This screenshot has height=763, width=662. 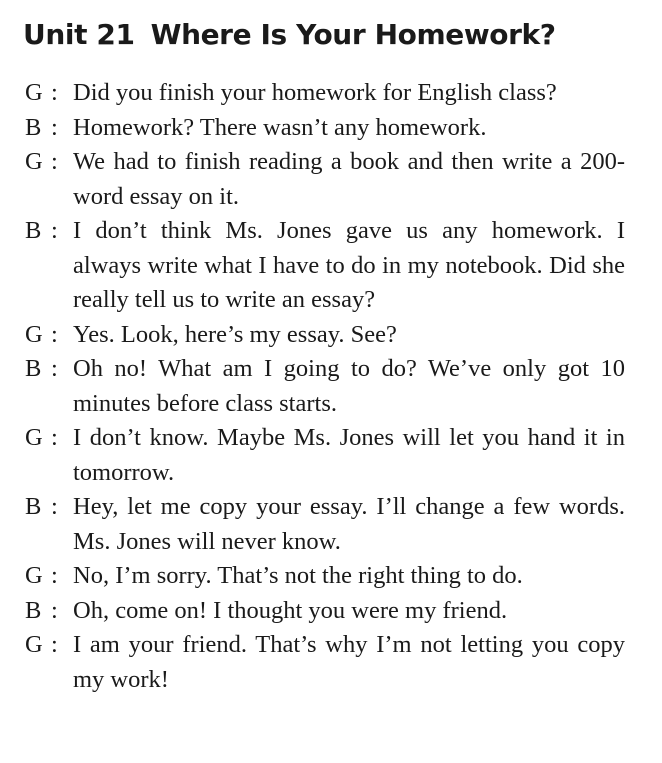 What do you see at coordinates (353, 34) in the screenshot?
I see `unit-title-text: Where Is Your Homework?` at bounding box center [353, 34].